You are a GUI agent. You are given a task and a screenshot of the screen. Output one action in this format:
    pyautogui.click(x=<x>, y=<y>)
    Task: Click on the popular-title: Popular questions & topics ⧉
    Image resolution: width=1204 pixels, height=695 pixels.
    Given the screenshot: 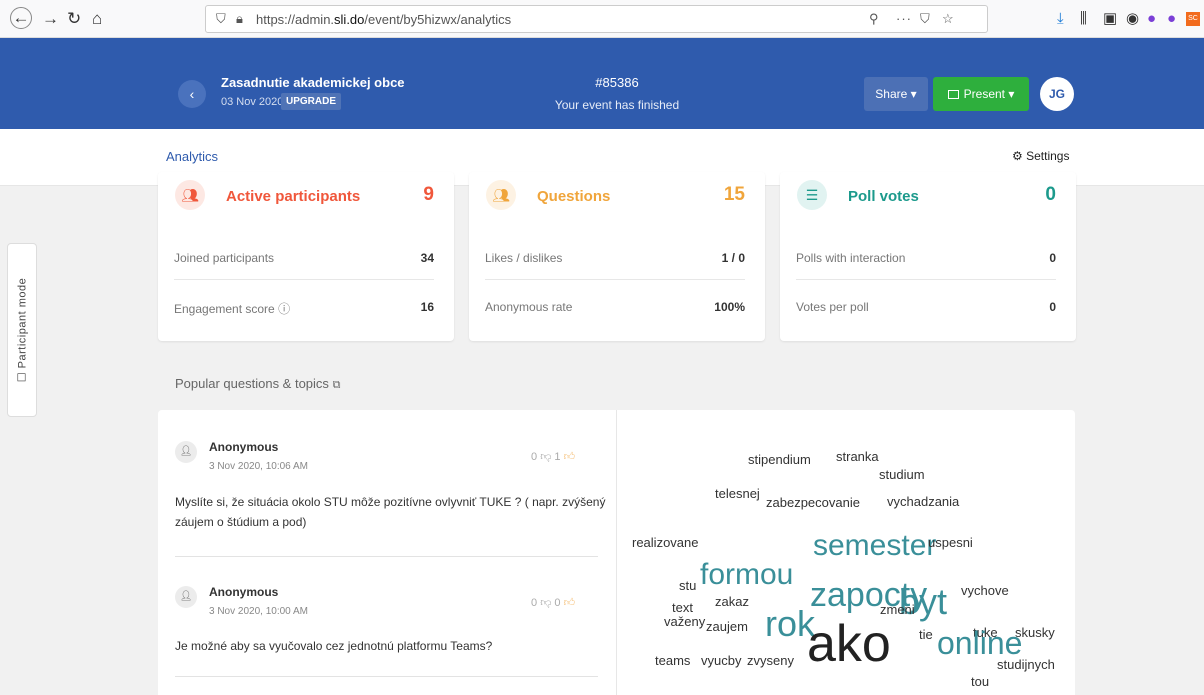 What is the action you would take?
    pyautogui.click(x=258, y=383)
    